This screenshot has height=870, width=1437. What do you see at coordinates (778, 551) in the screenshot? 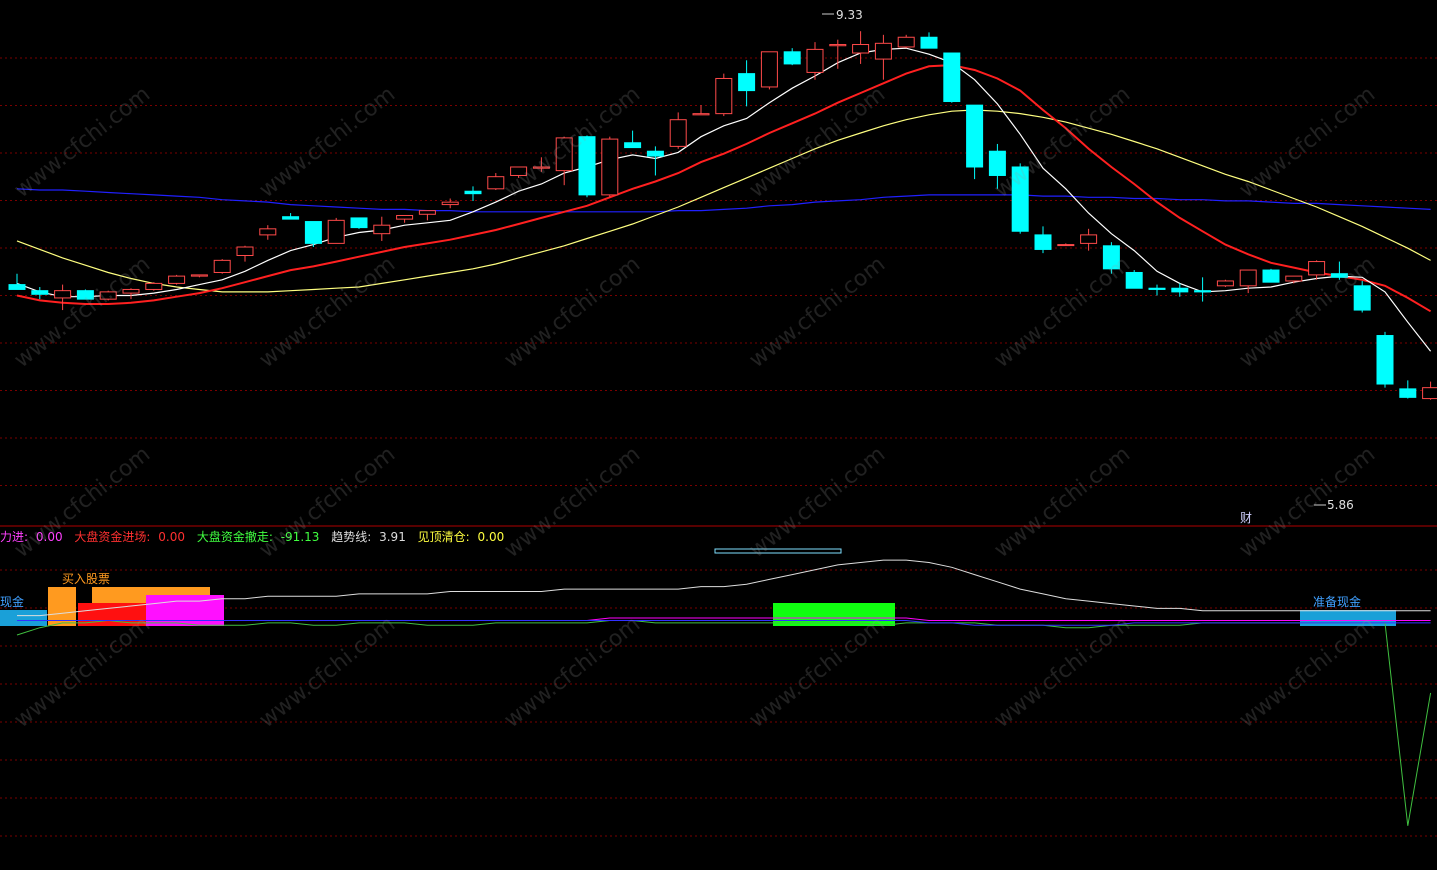
I see `top-warning-box` at bounding box center [778, 551].